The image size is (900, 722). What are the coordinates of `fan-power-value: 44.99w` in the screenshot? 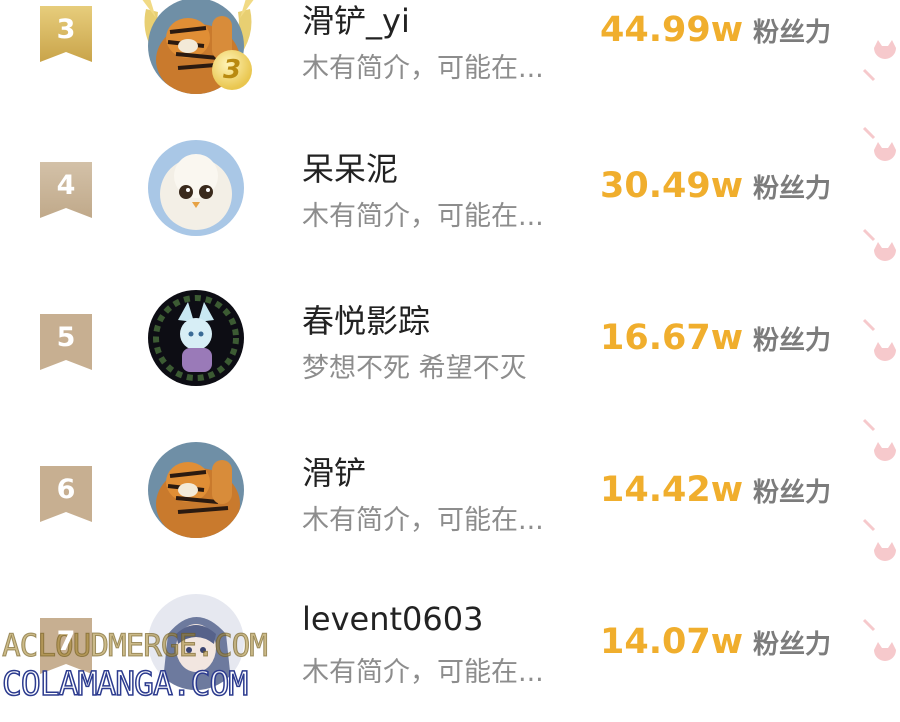 It's located at (672, 30).